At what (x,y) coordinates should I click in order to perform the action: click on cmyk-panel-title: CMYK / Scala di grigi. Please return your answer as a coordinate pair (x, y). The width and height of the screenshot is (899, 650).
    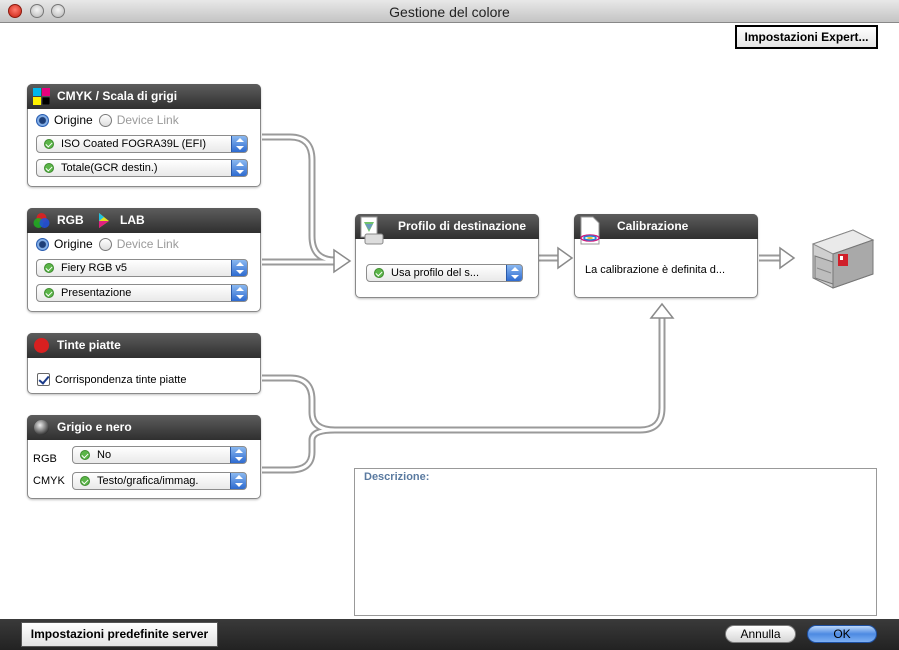
    Looking at the image, I should click on (117, 96).